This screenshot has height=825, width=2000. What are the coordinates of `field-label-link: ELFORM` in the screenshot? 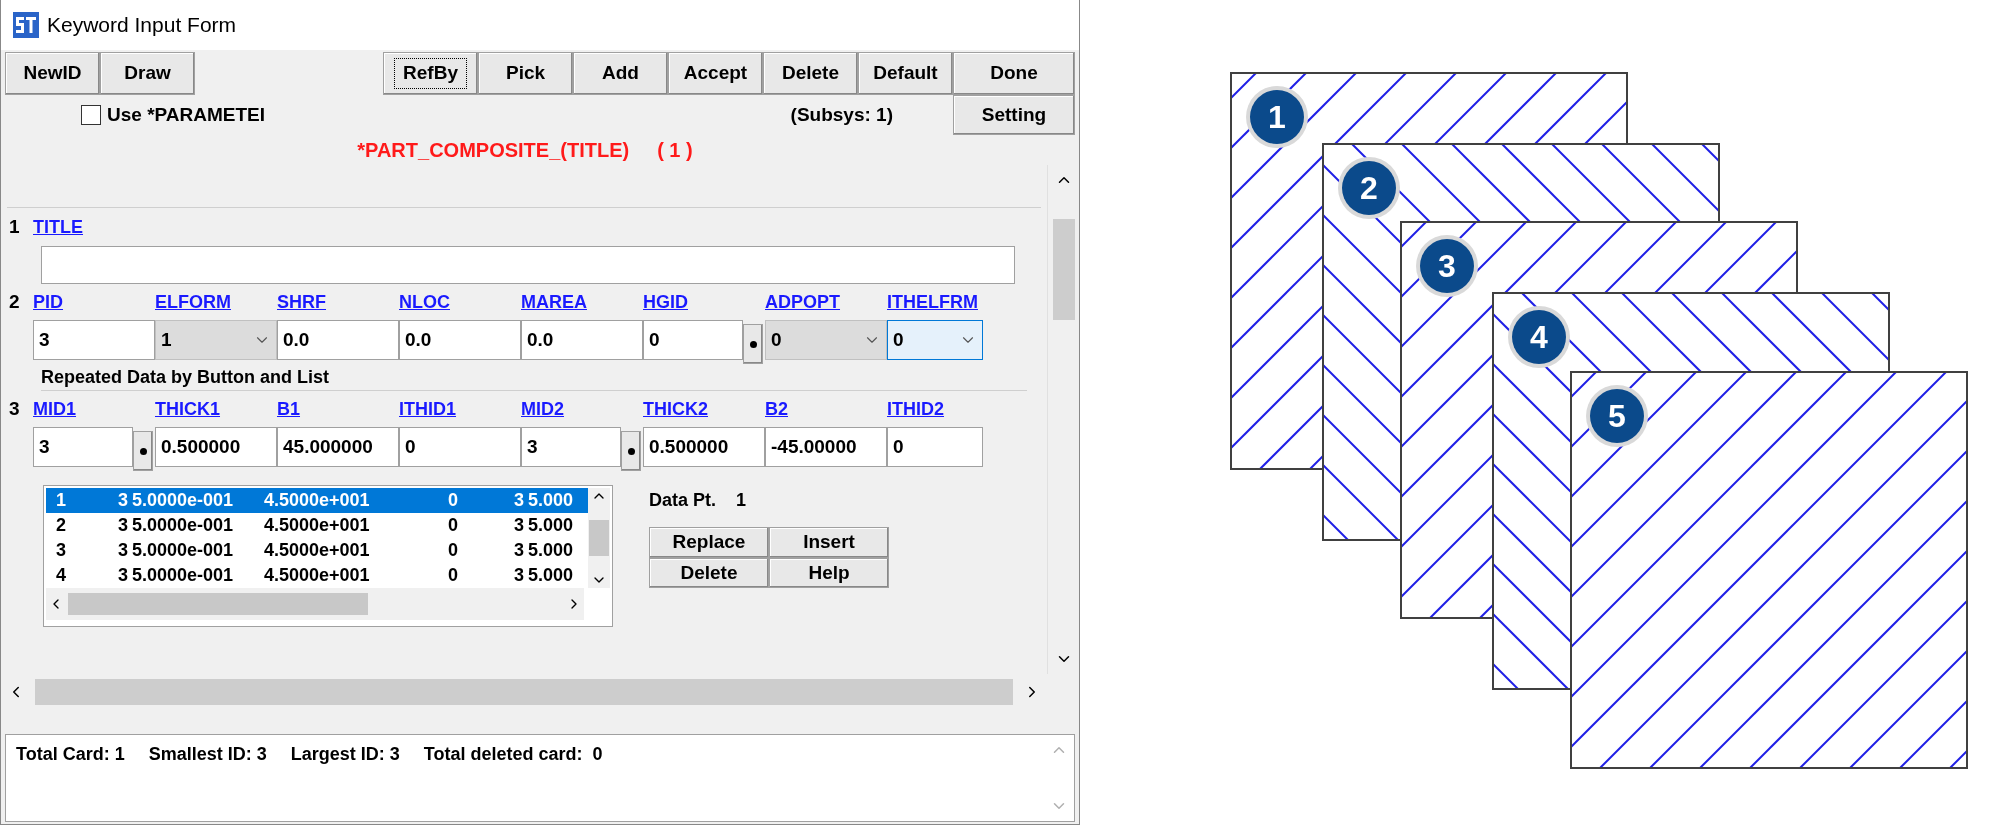 It's located at (193, 302).